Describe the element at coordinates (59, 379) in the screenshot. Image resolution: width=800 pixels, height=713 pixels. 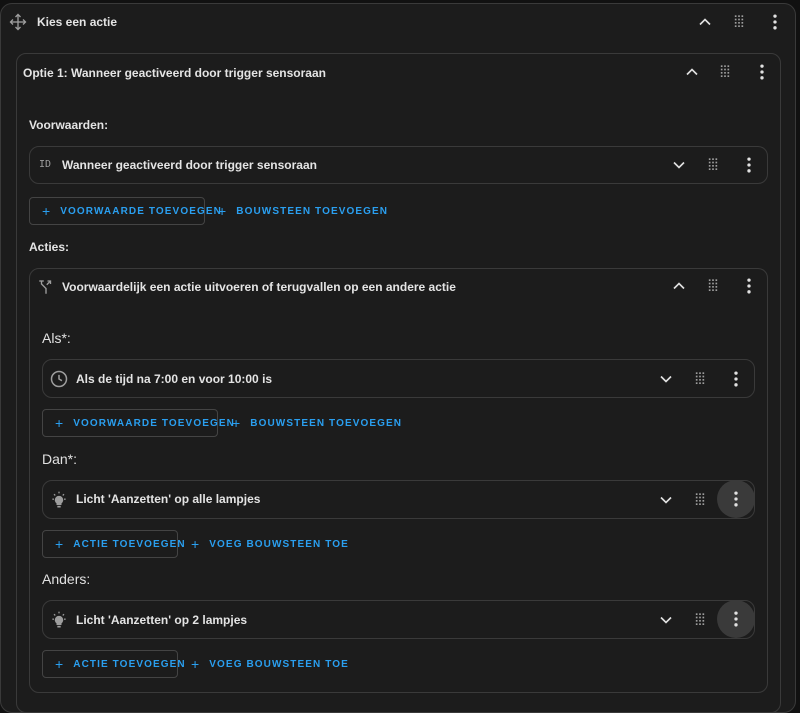
I see `clock-icon` at that location.